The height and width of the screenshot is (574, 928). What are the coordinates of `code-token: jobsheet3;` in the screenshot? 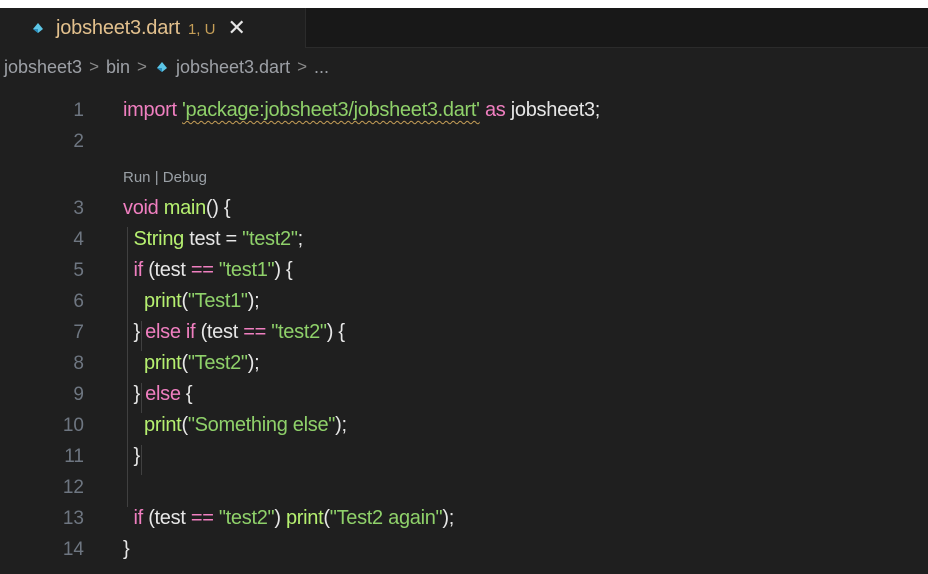 It's located at (555, 110).